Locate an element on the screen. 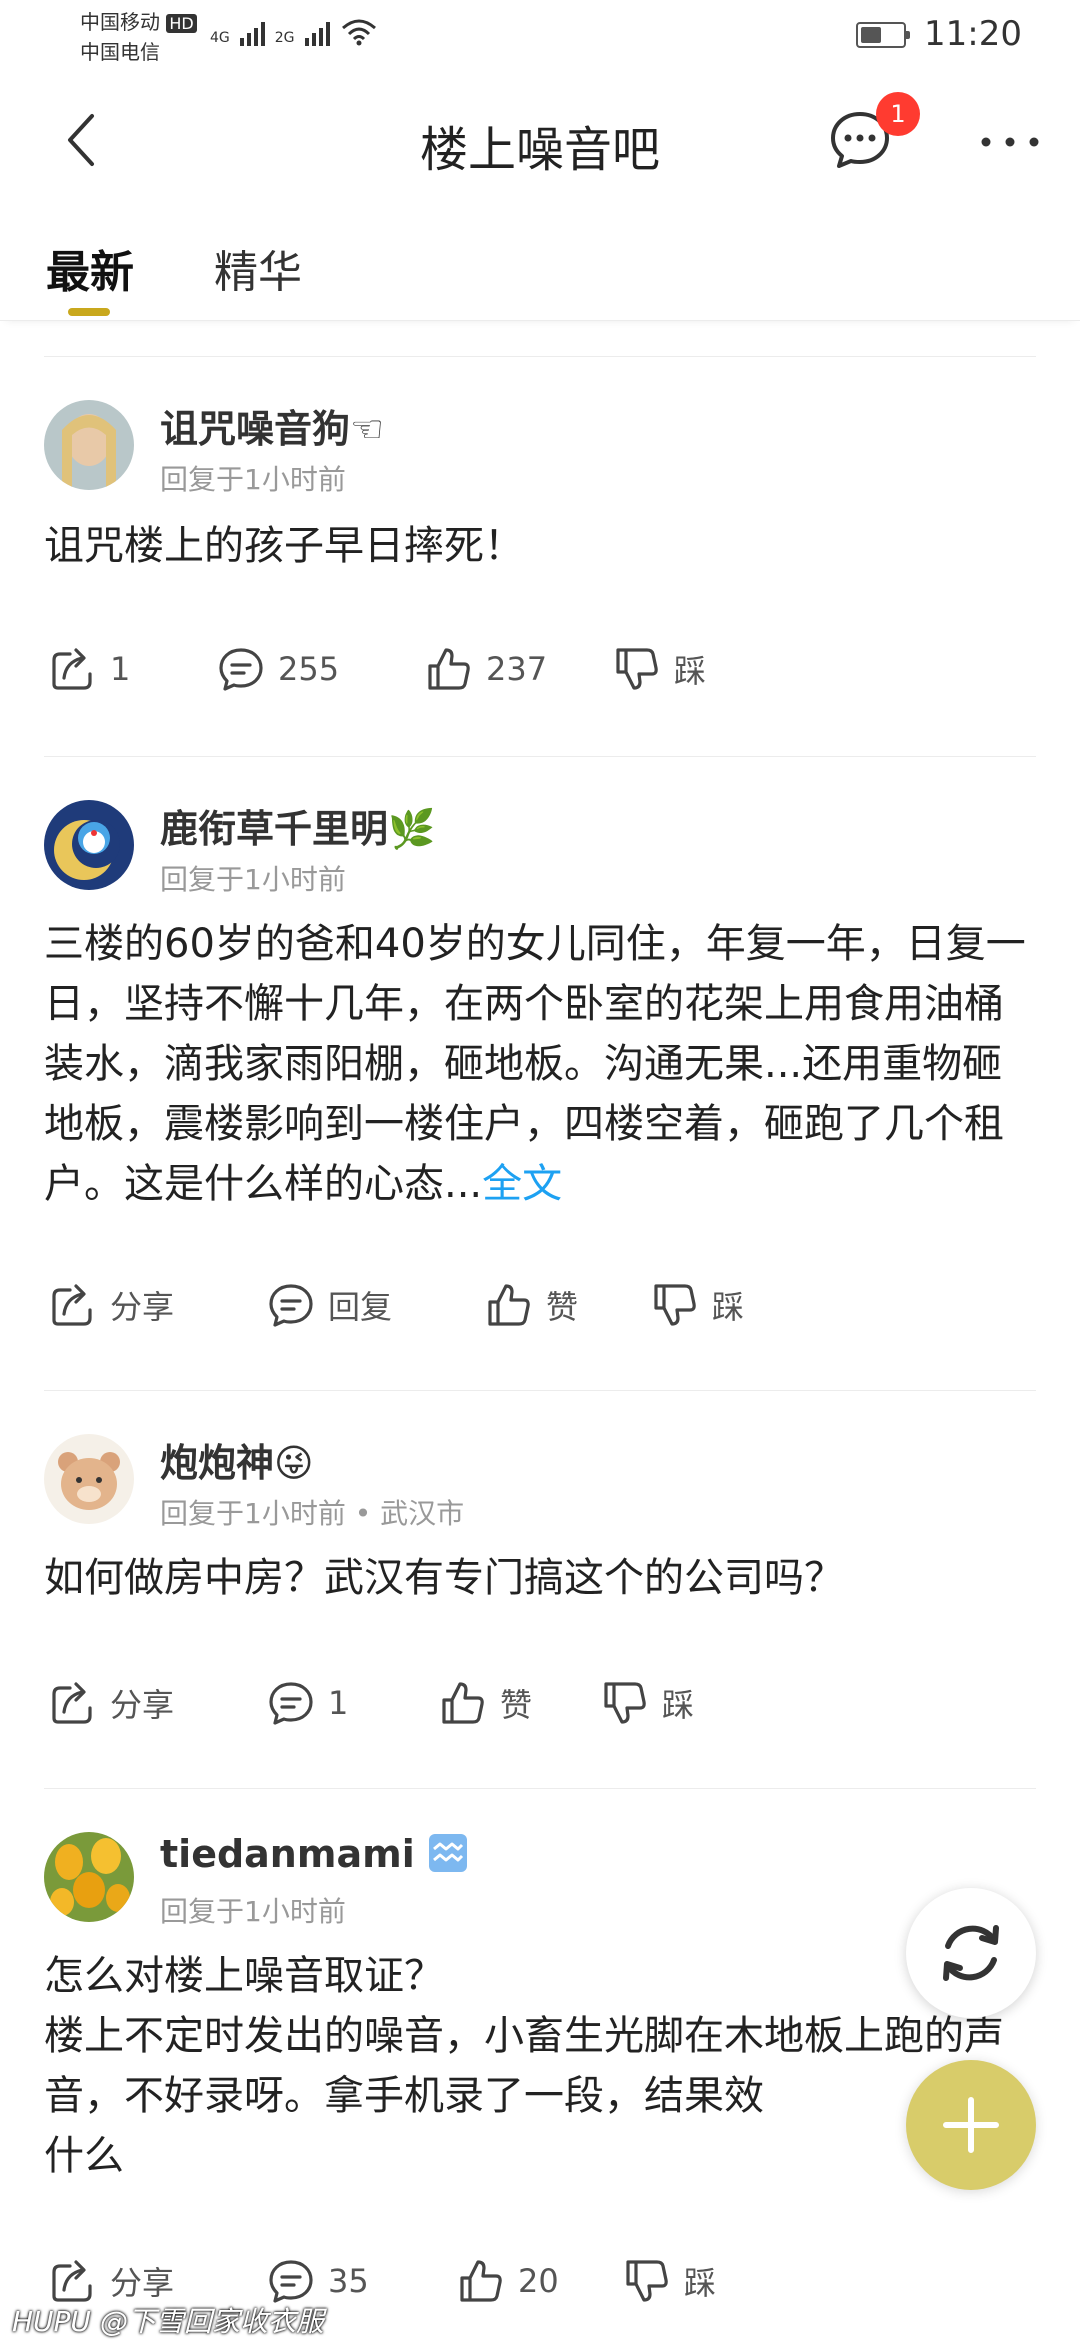  tab-featured: 精华 is located at coordinates (258, 268).